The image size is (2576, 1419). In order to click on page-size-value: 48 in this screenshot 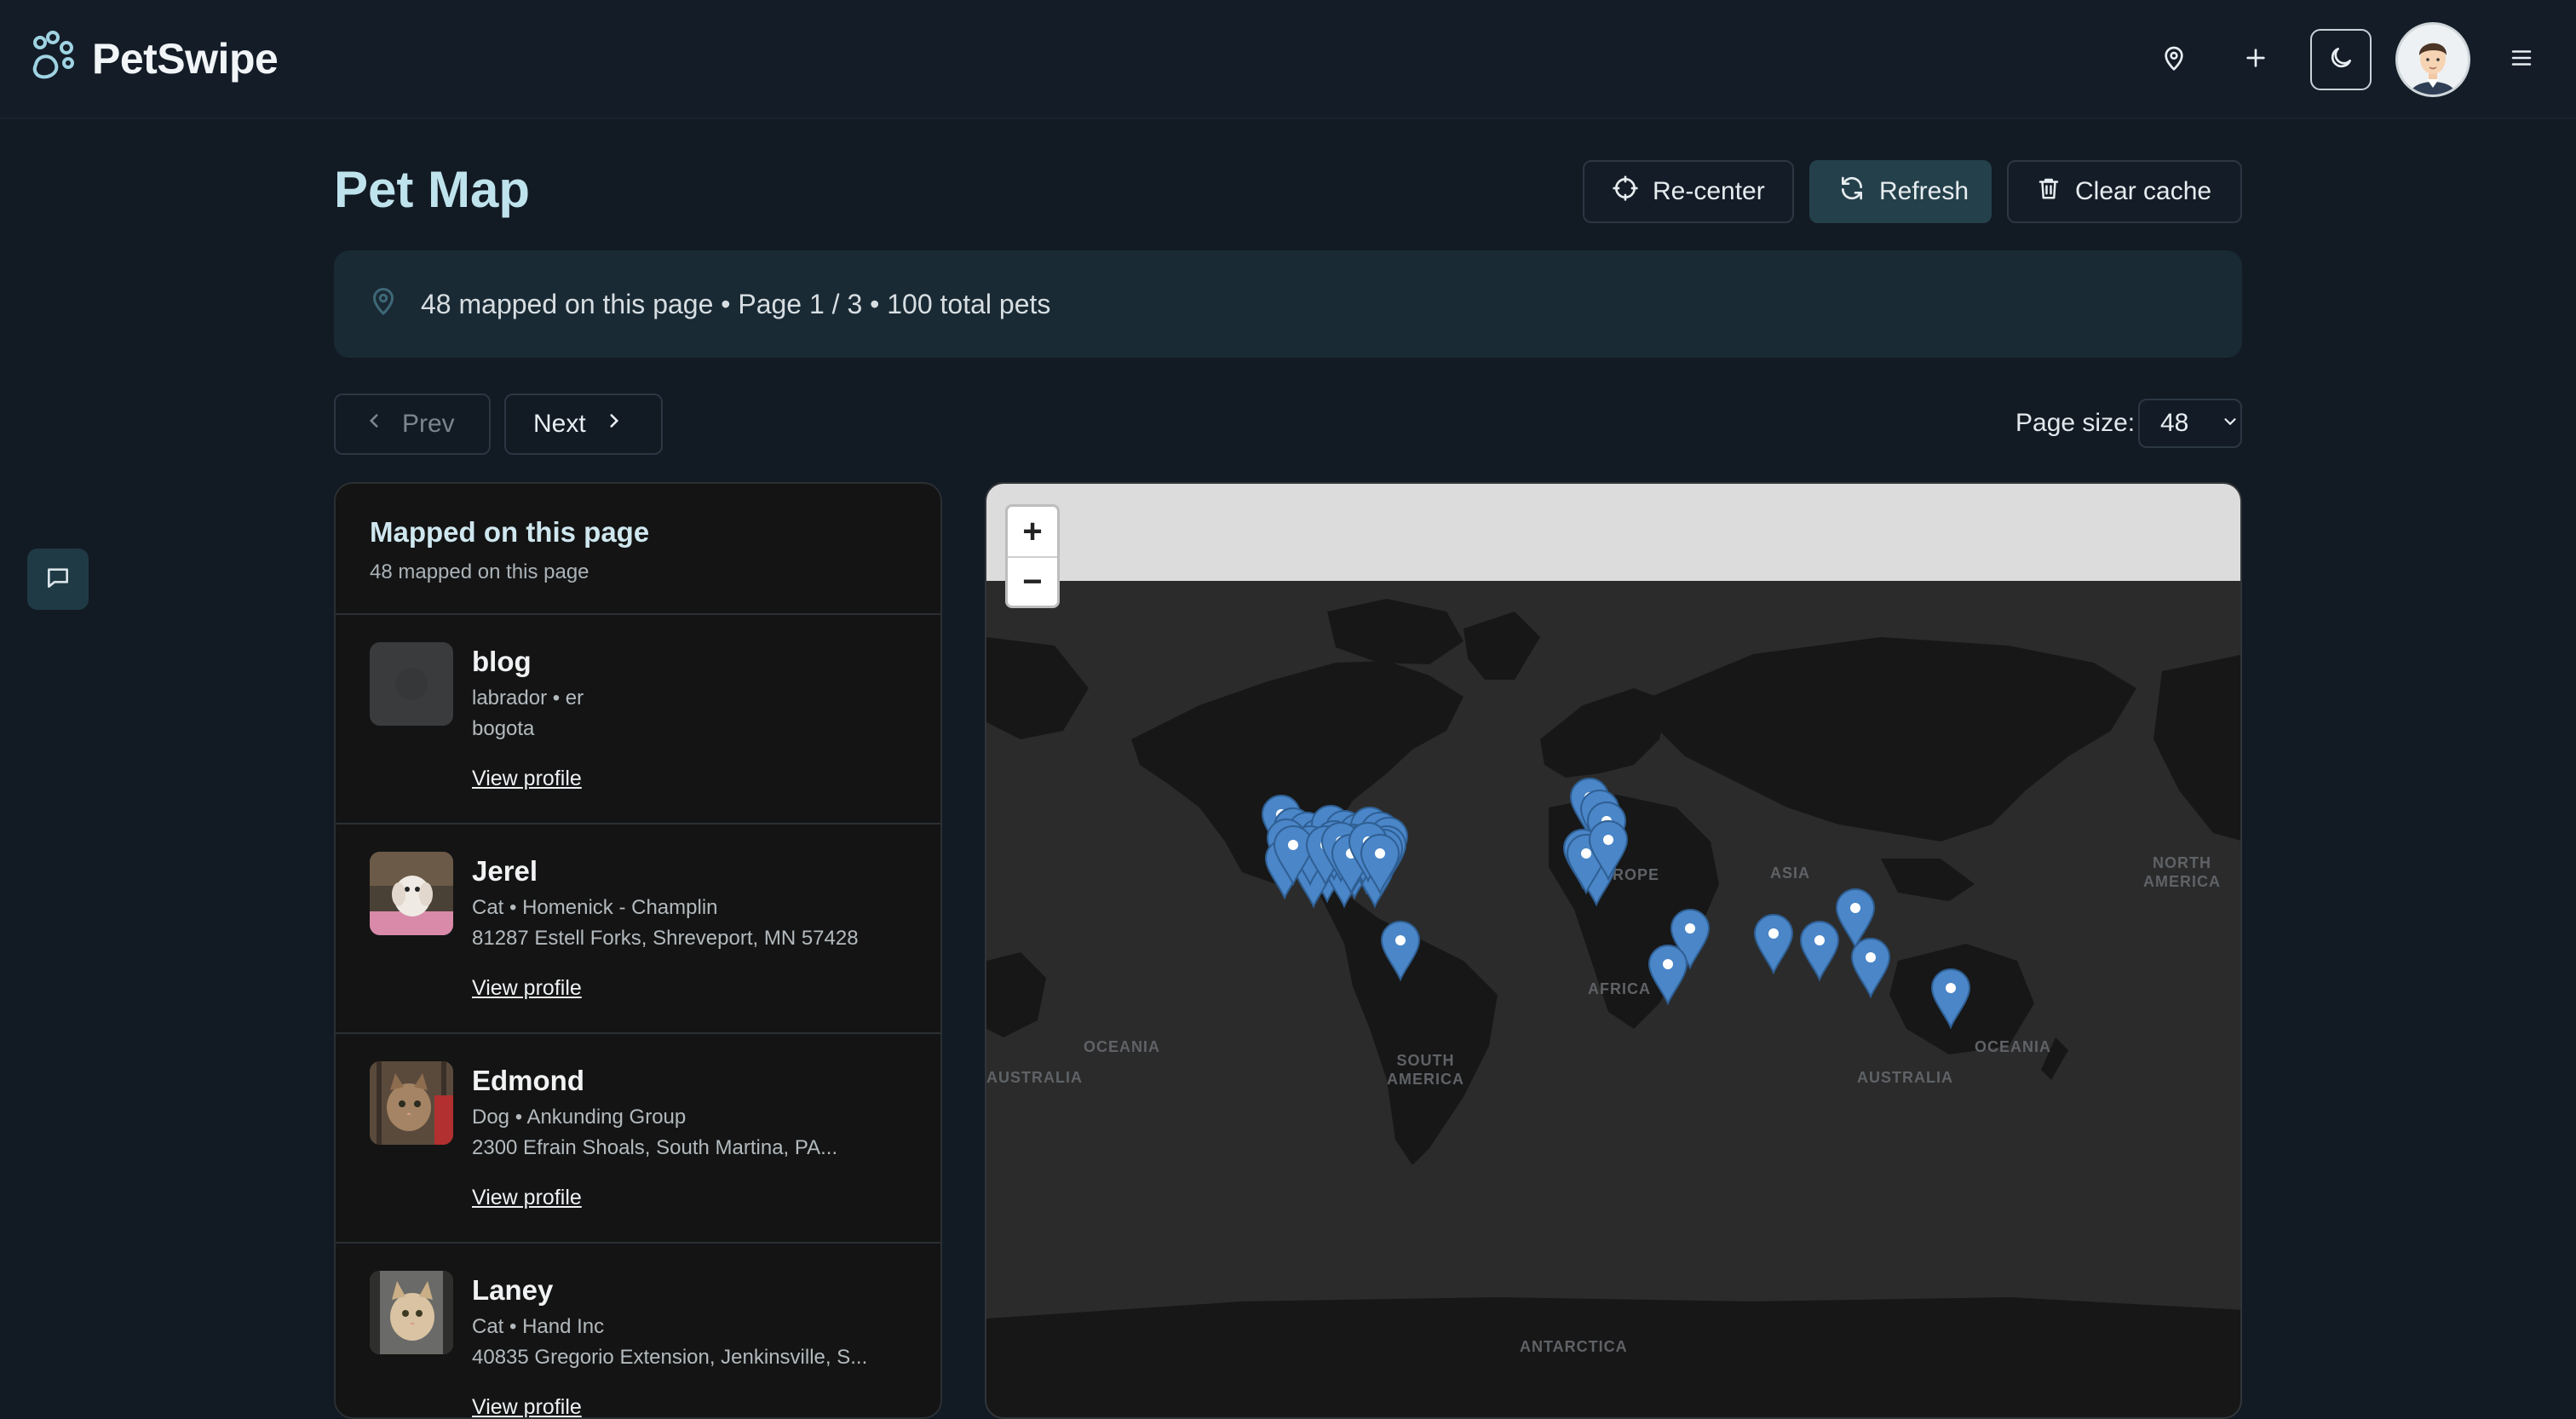, I will do `click(2174, 423)`.